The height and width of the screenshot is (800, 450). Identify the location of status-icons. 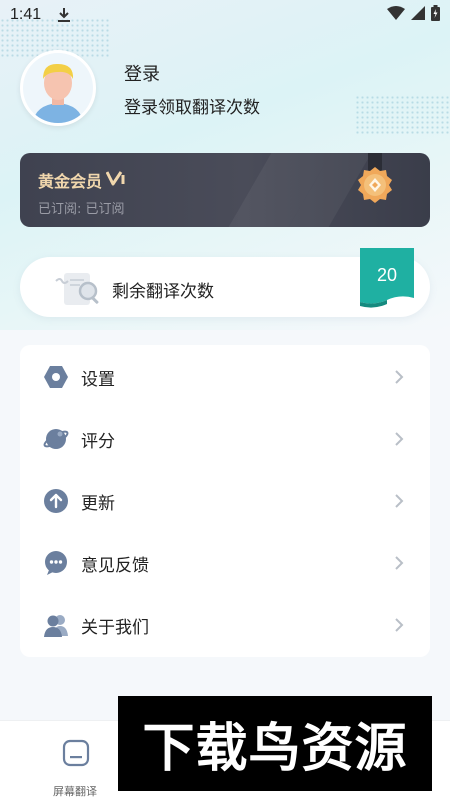
(413, 15).